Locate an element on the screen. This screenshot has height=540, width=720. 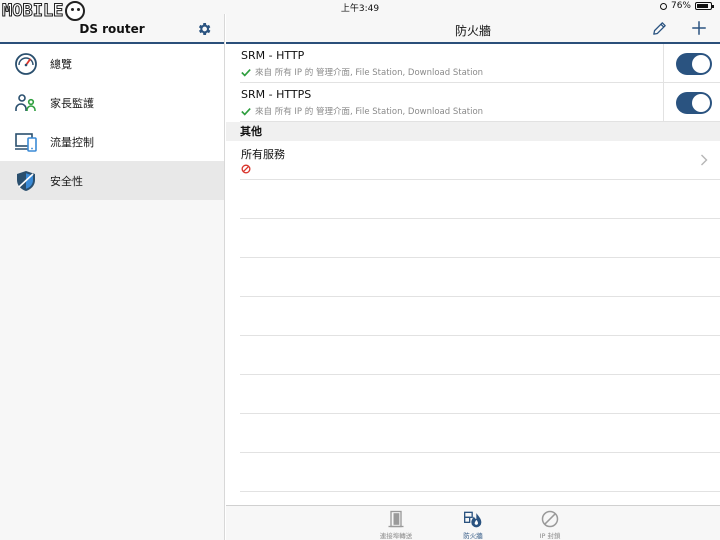
tab-port-forwarding: 連接埠轉送 is located at coordinates (396, 524).